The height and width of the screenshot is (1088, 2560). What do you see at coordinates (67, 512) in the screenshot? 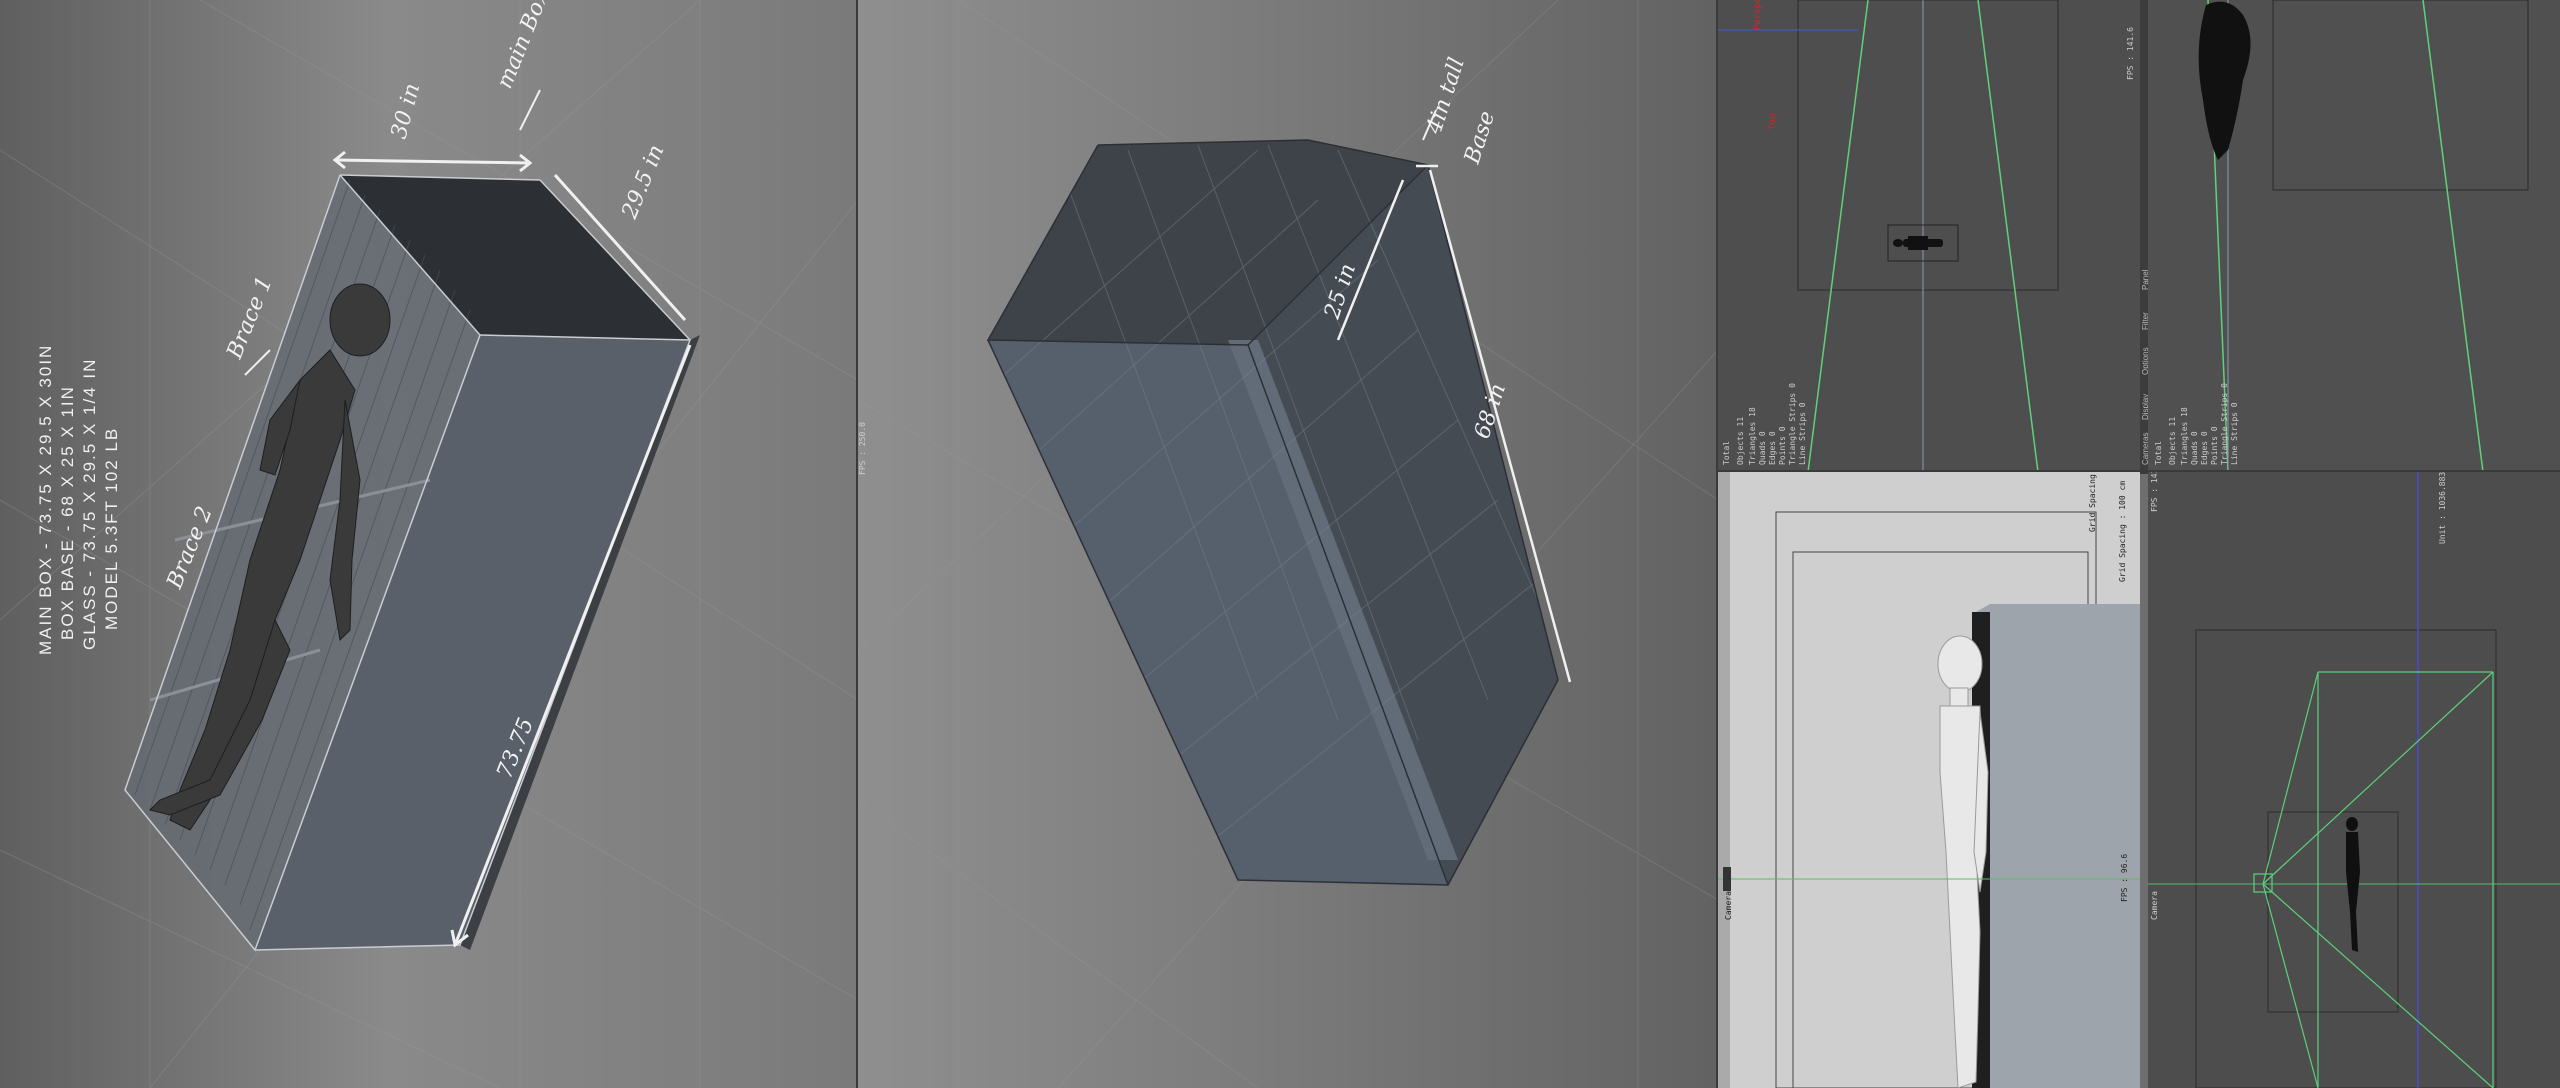
I see `spec-box-base: BOX BASE - 68 X 25 X 1IN` at bounding box center [67, 512].